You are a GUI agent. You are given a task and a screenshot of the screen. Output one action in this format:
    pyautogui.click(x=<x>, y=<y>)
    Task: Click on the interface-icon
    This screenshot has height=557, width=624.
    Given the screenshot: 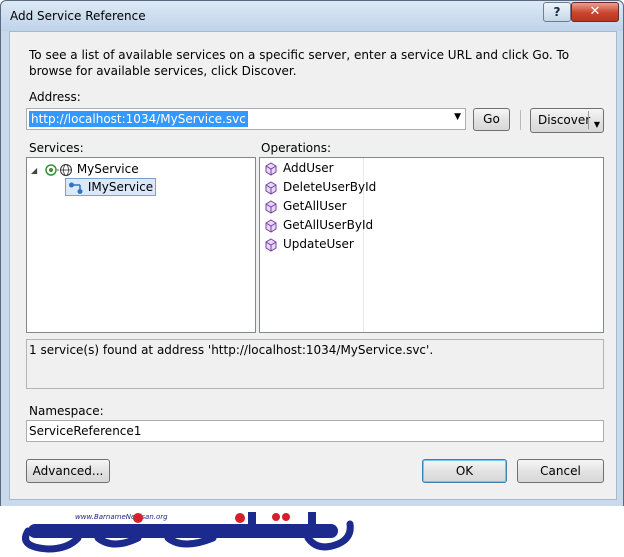 What is the action you would take?
    pyautogui.click(x=76, y=188)
    